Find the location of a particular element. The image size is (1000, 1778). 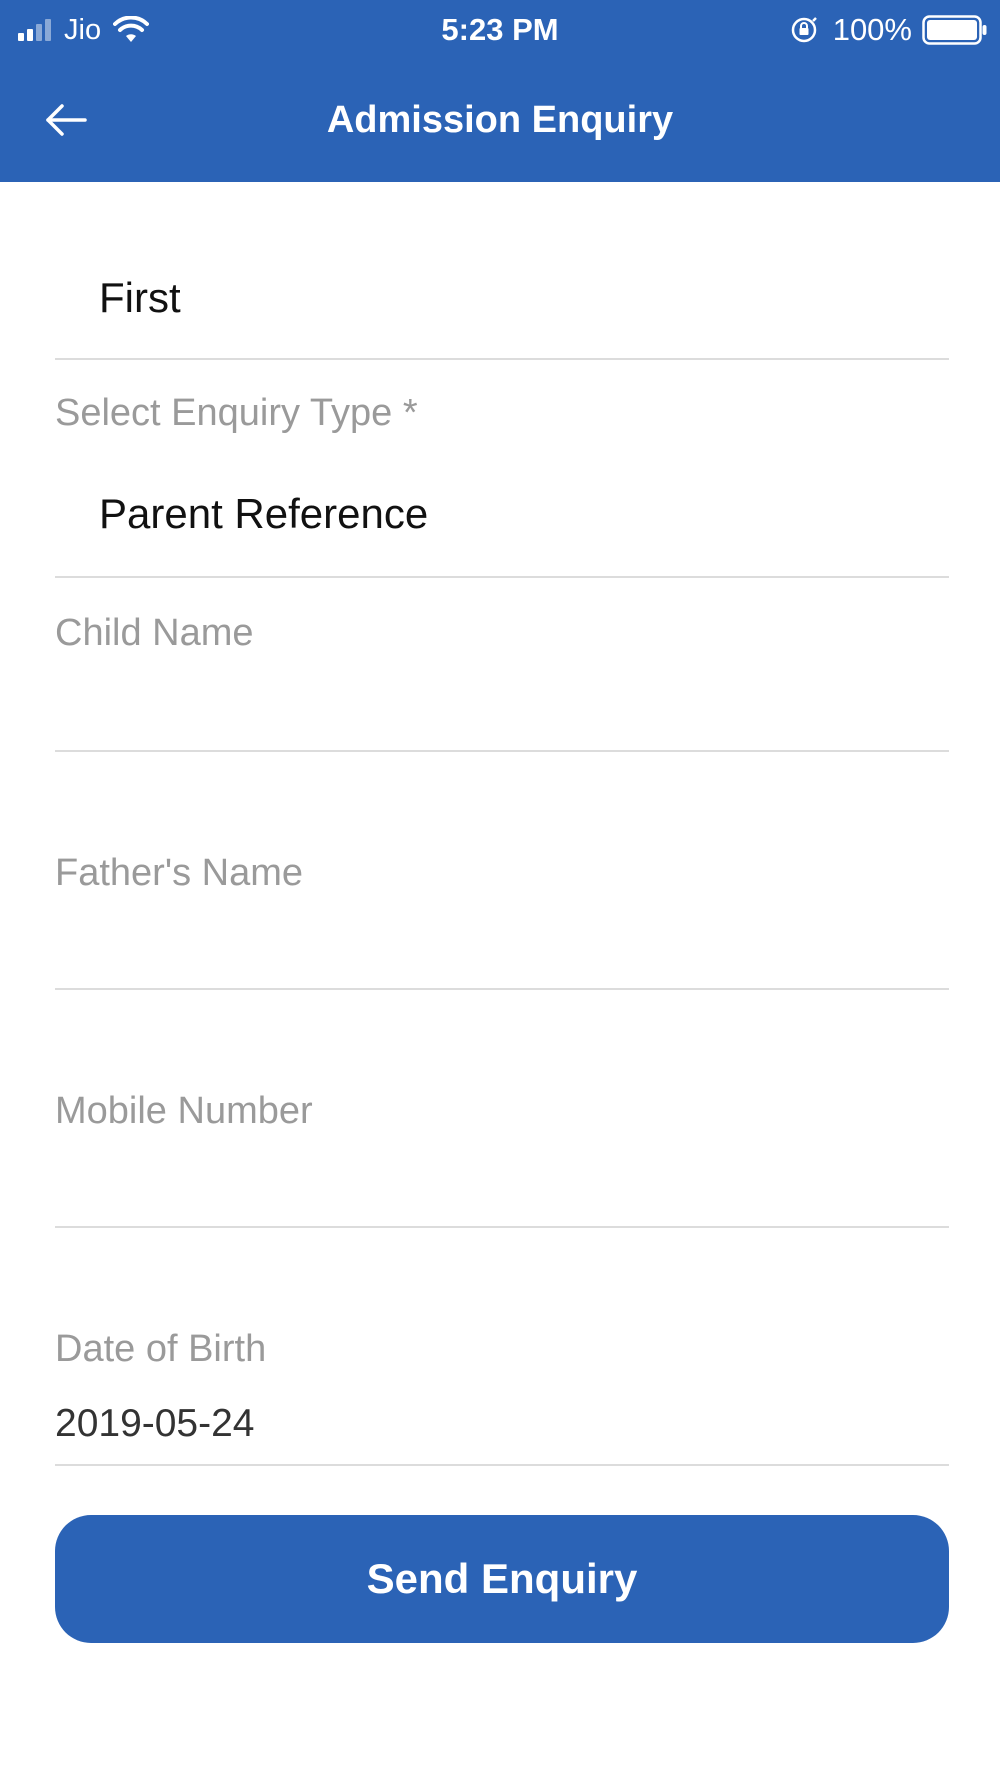

battery-icon is located at coordinates (954, 30).